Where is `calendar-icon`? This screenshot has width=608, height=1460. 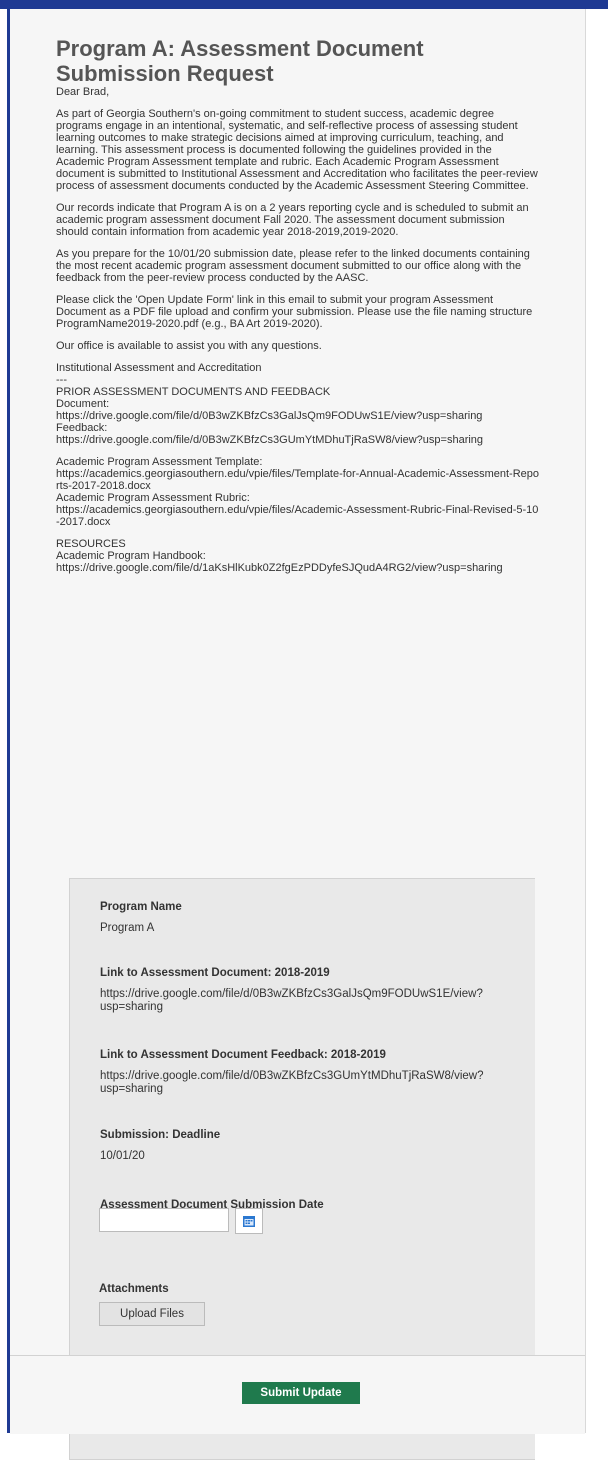 calendar-icon is located at coordinates (249, 1221).